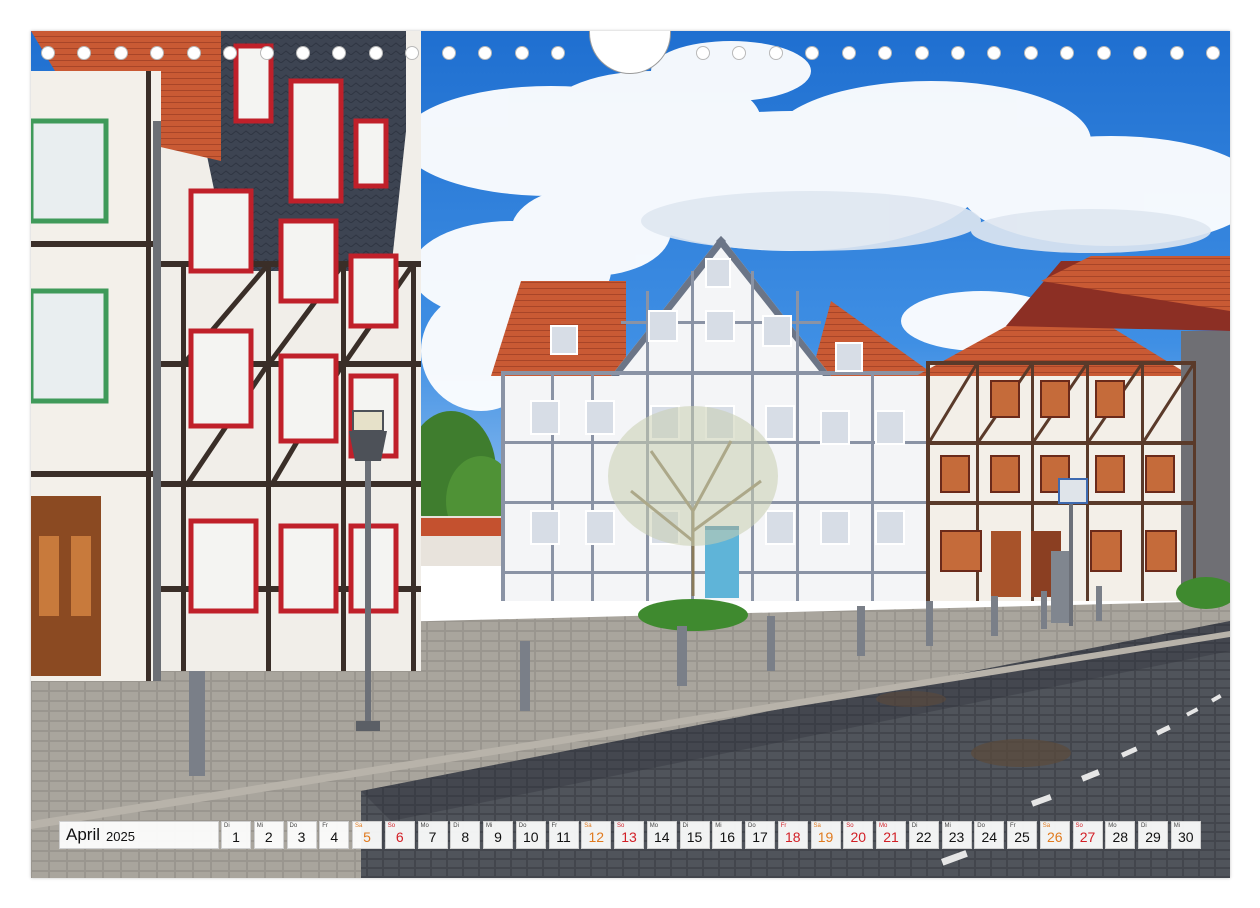 The image size is (1260, 908). I want to click on day-number: 22, so click(923, 837).